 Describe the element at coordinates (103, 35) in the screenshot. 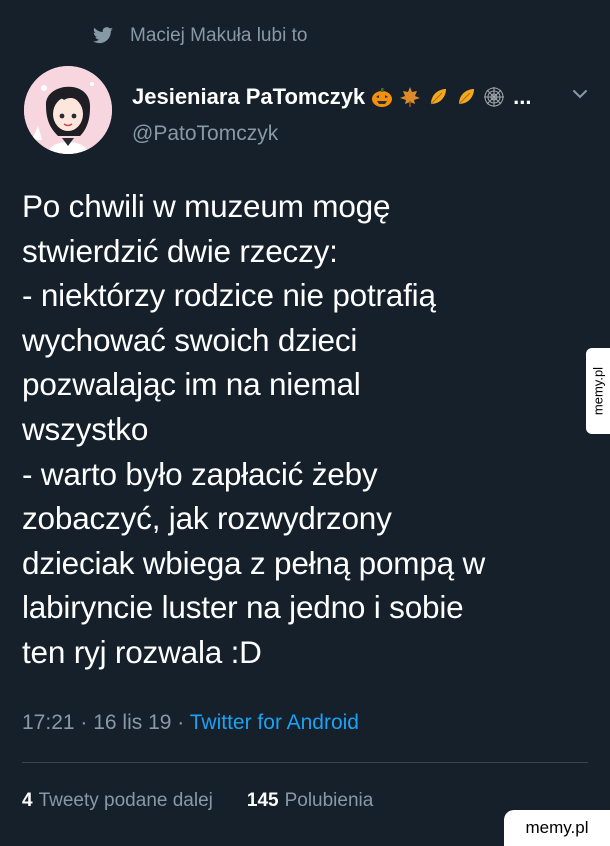

I see `twitter-bird-icon` at that location.